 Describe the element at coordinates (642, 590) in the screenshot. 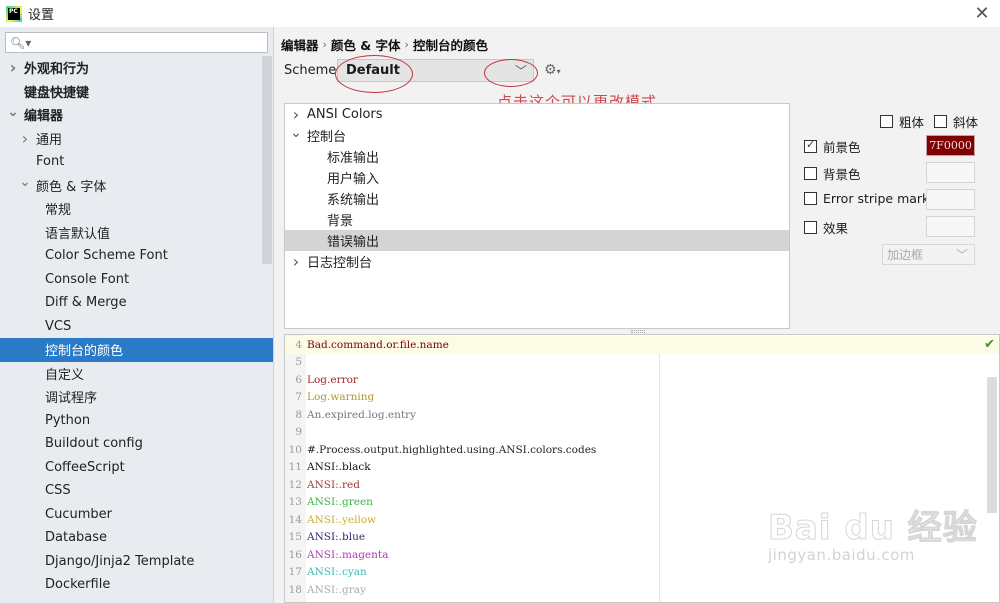

I see `preview-line: 18 ANSI:.gray` at that location.